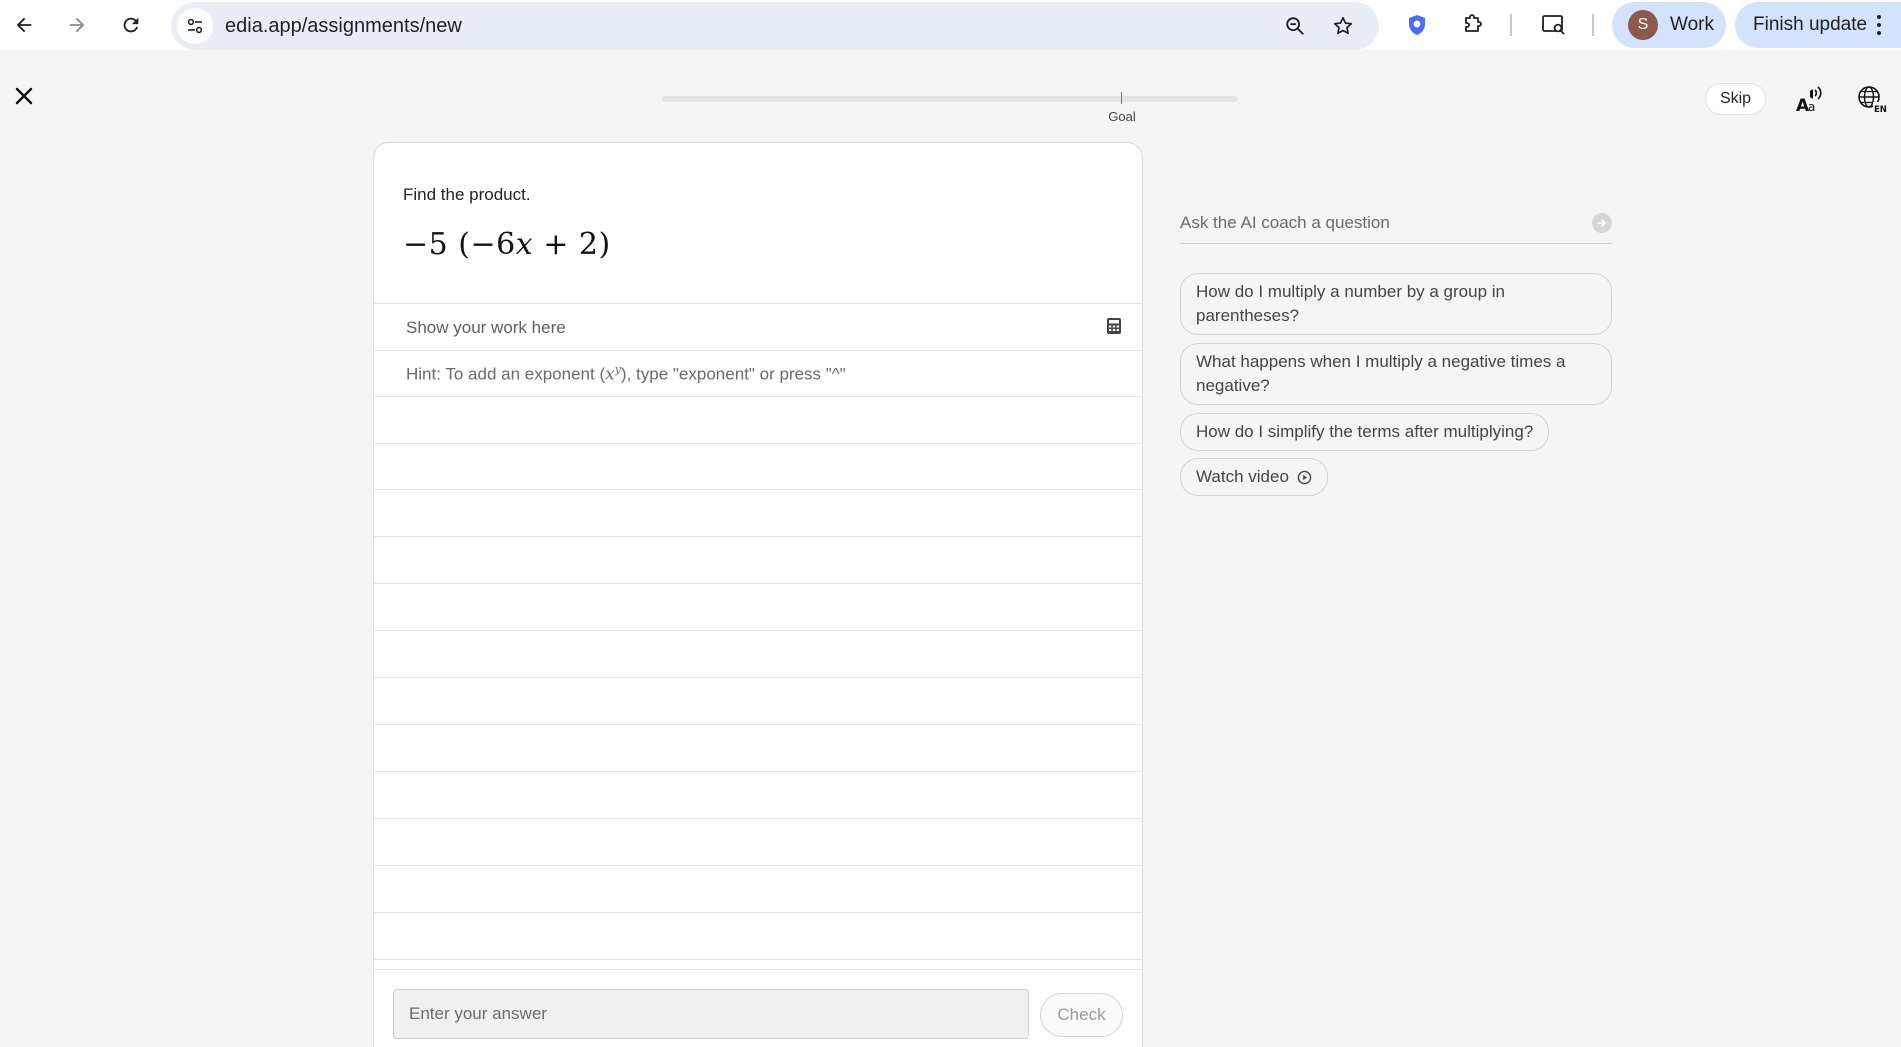 The image size is (1901, 1047). Describe the element at coordinates (1380, 223) in the screenshot. I see `coach-question-input` at that location.